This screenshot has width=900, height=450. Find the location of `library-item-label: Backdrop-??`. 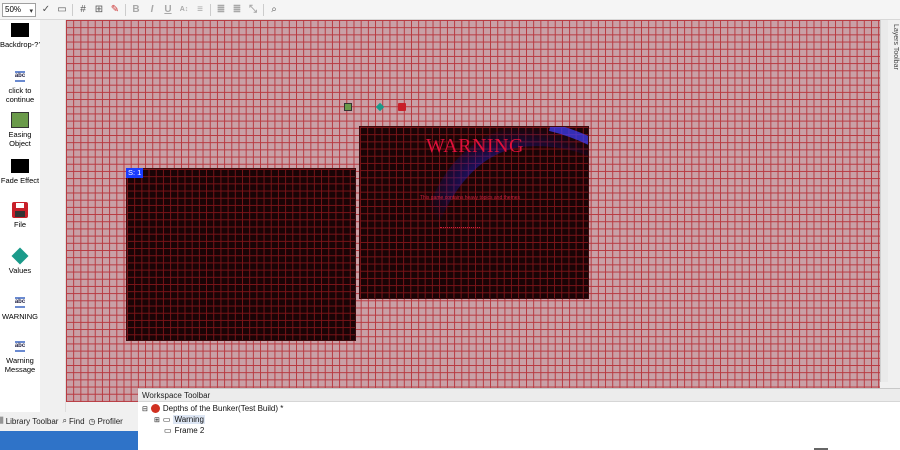

library-item-label: Backdrop-?? is located at coordinates (21, 44).